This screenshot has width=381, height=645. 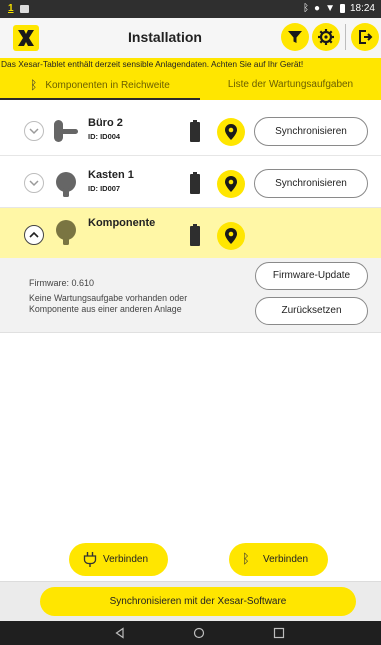 I want to click on tab-label: Liste der Wartungsaufgaben, so click(x=290, y=84).